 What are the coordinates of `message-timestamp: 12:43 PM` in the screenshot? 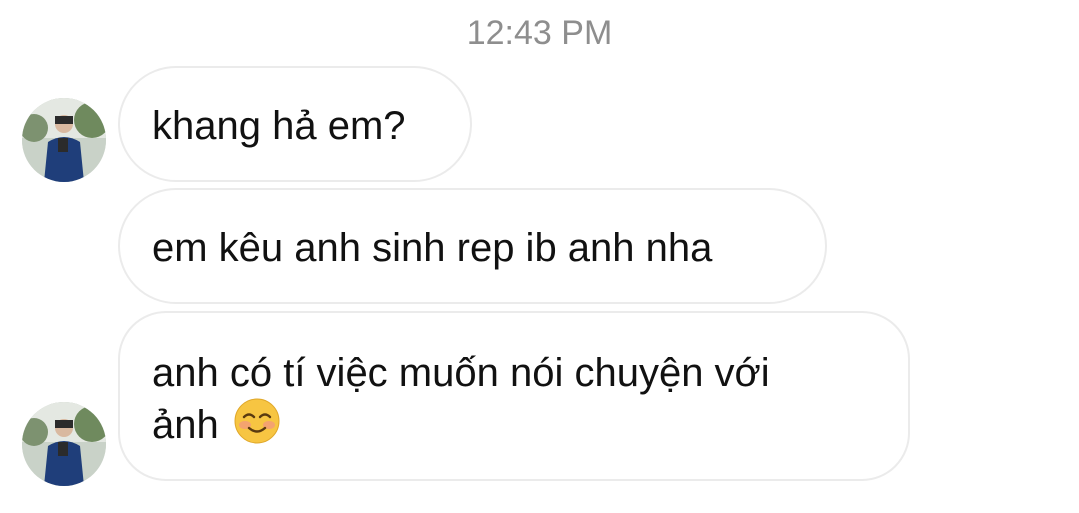 It's located at (539, 33).